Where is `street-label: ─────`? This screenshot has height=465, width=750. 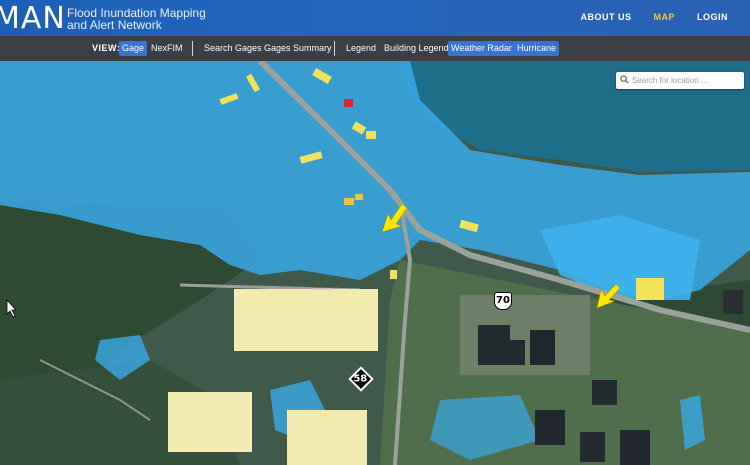
street-label: ───── is located at coordinates (323, 289).